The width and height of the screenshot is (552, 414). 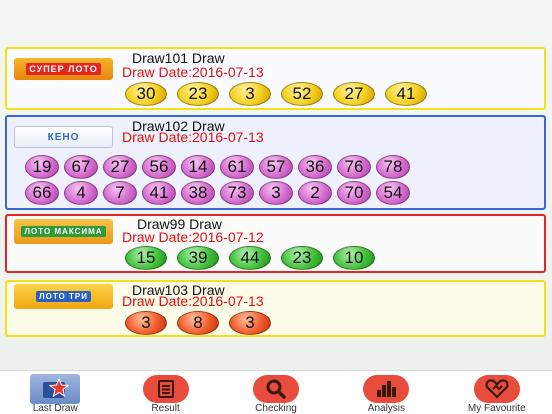 I want to click on draw-date: Draw Date:2016-07-12, so click(x=193, y=237).